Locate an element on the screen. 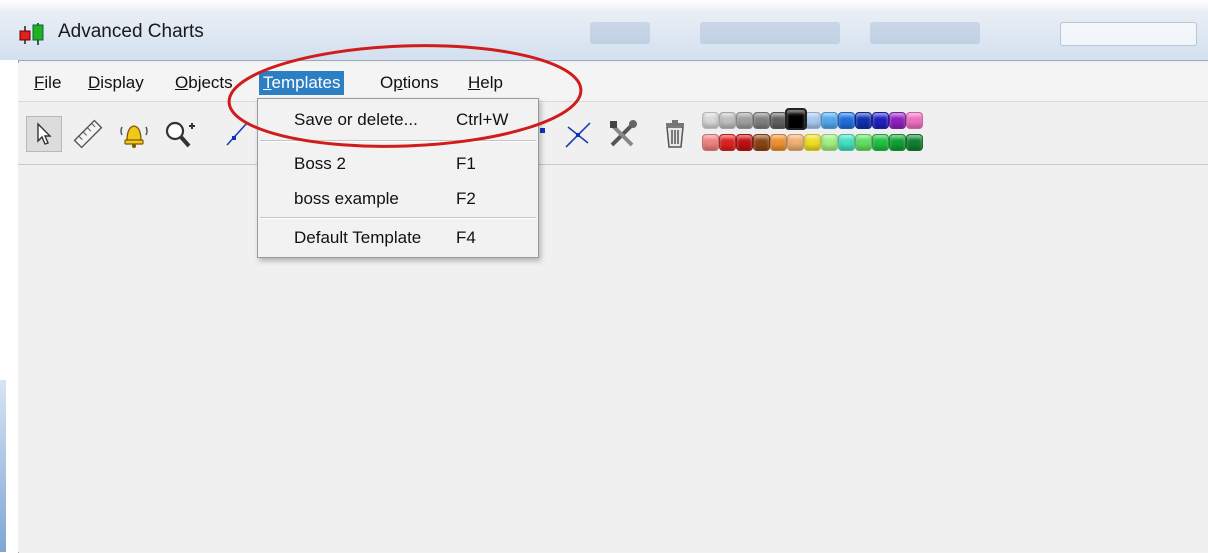 The width and height of the screenshot is (1208, 553). pointer-icon is located at coordinates (44, 133).